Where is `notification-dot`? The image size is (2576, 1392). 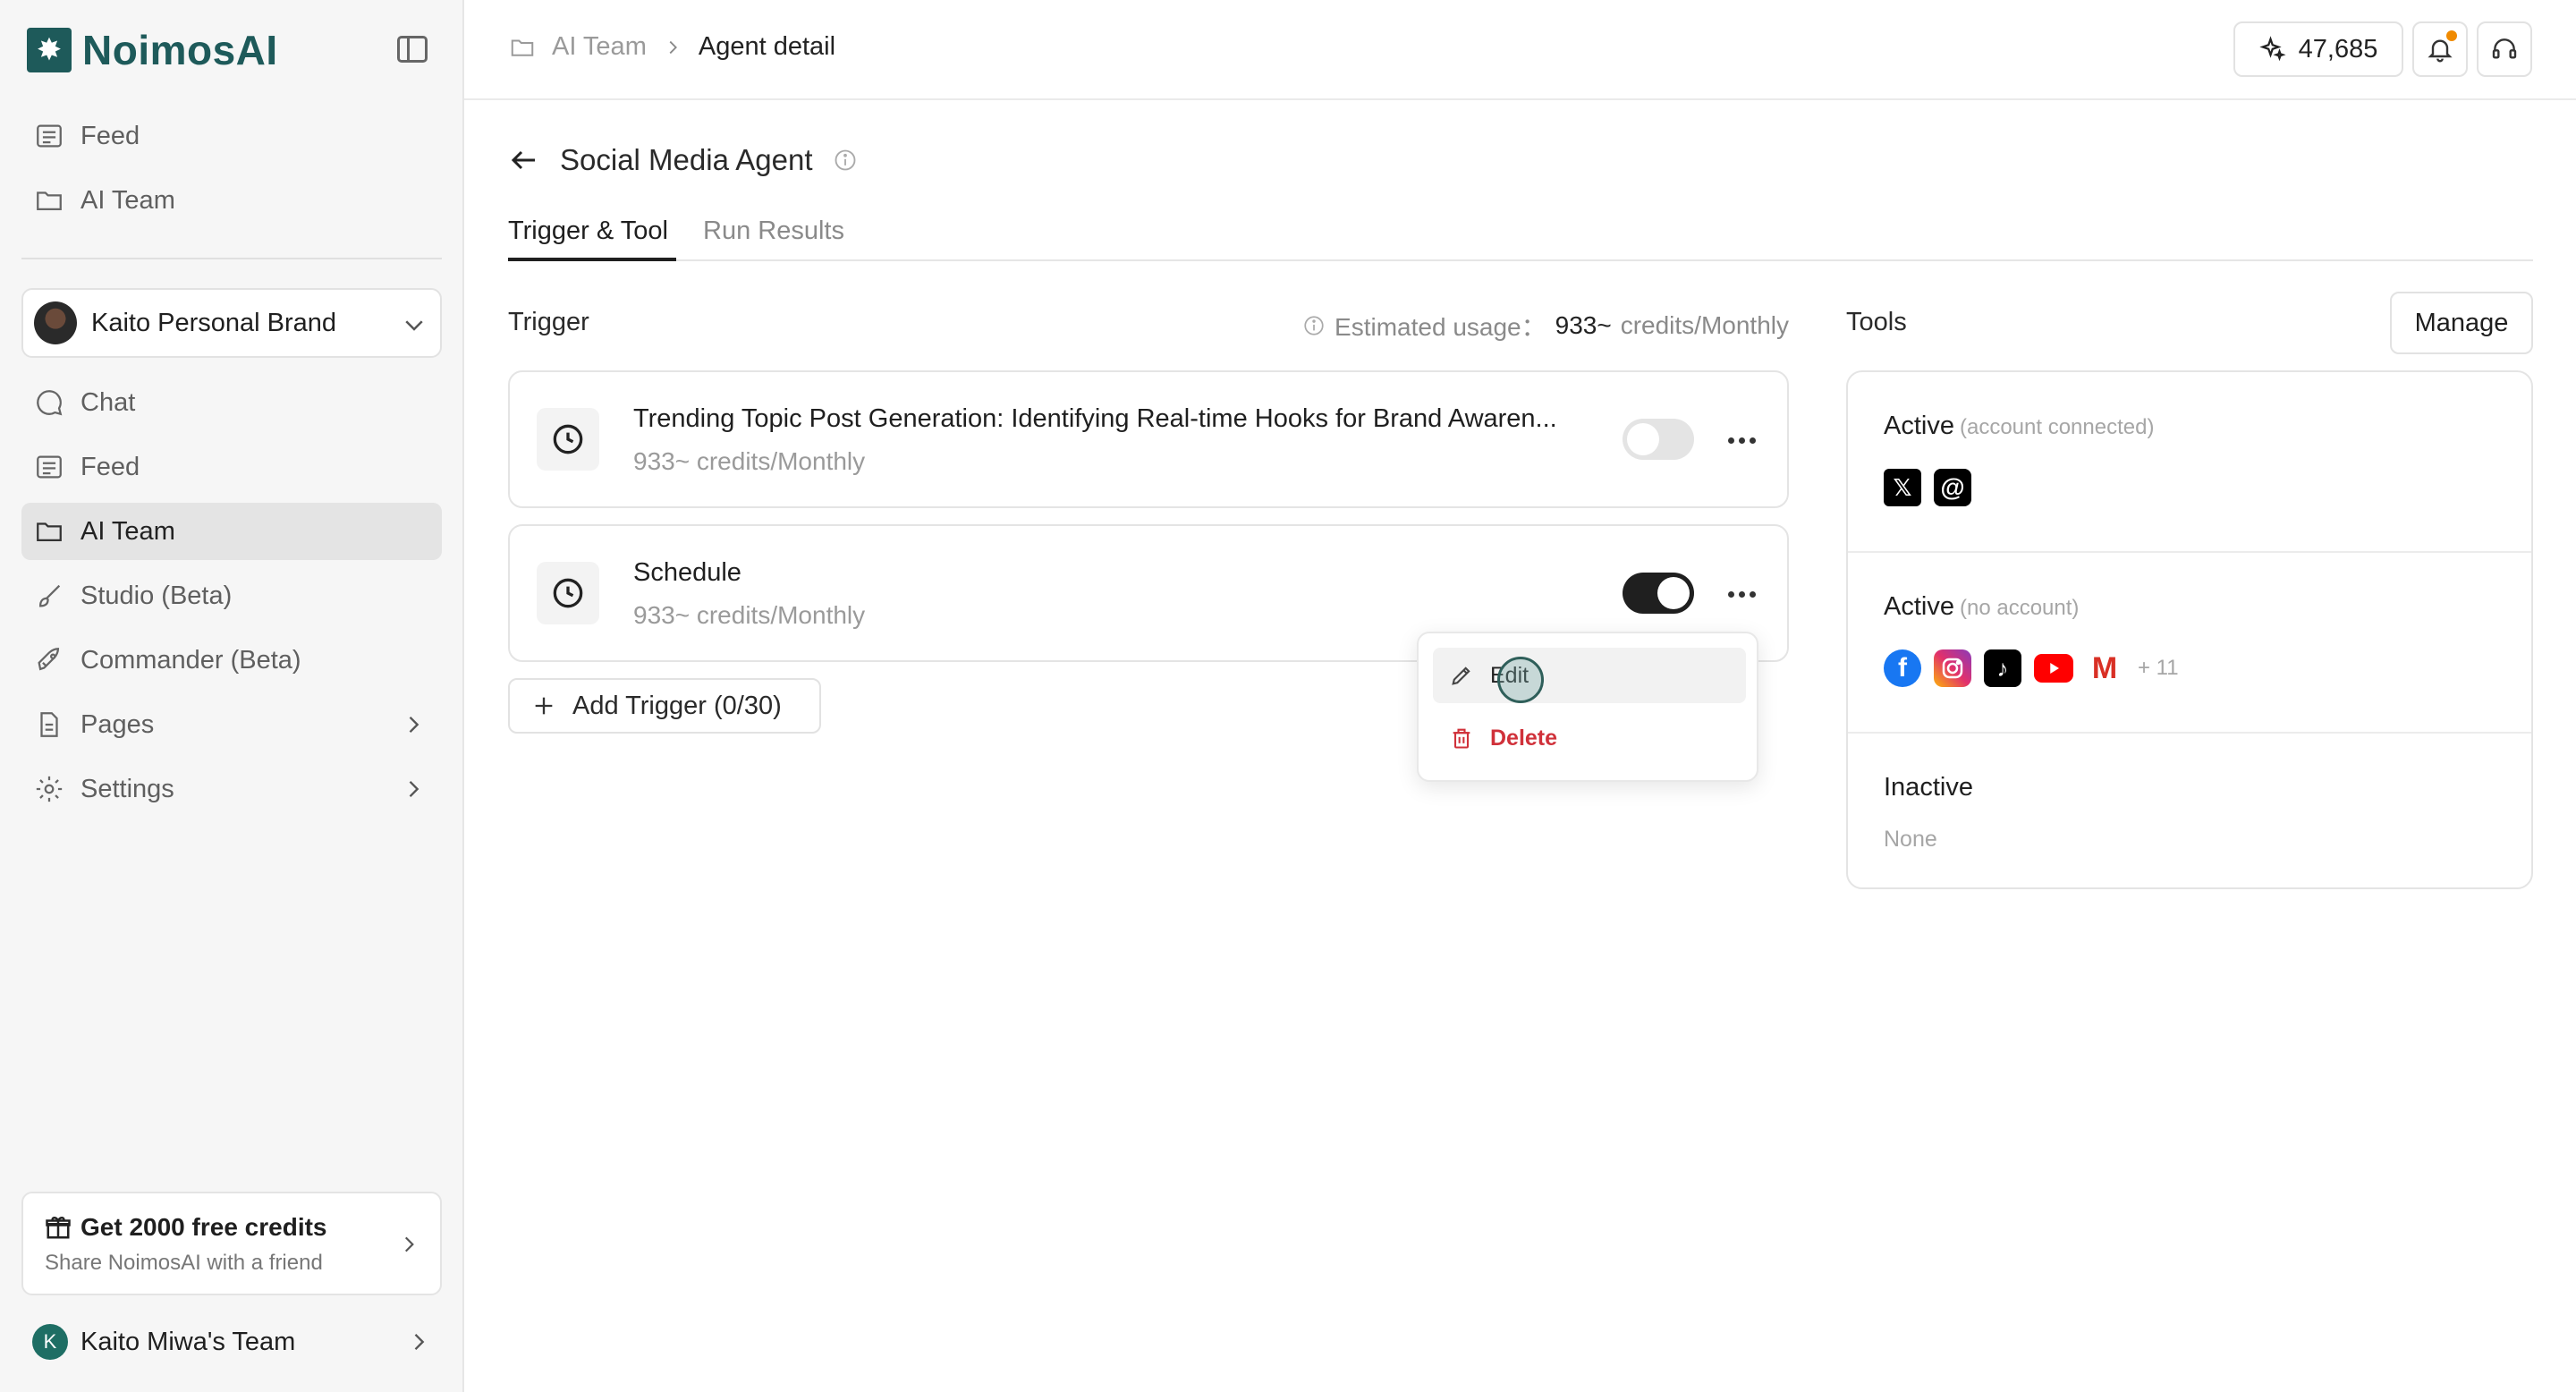
notification-dot is located at coordinates (2451, 35).